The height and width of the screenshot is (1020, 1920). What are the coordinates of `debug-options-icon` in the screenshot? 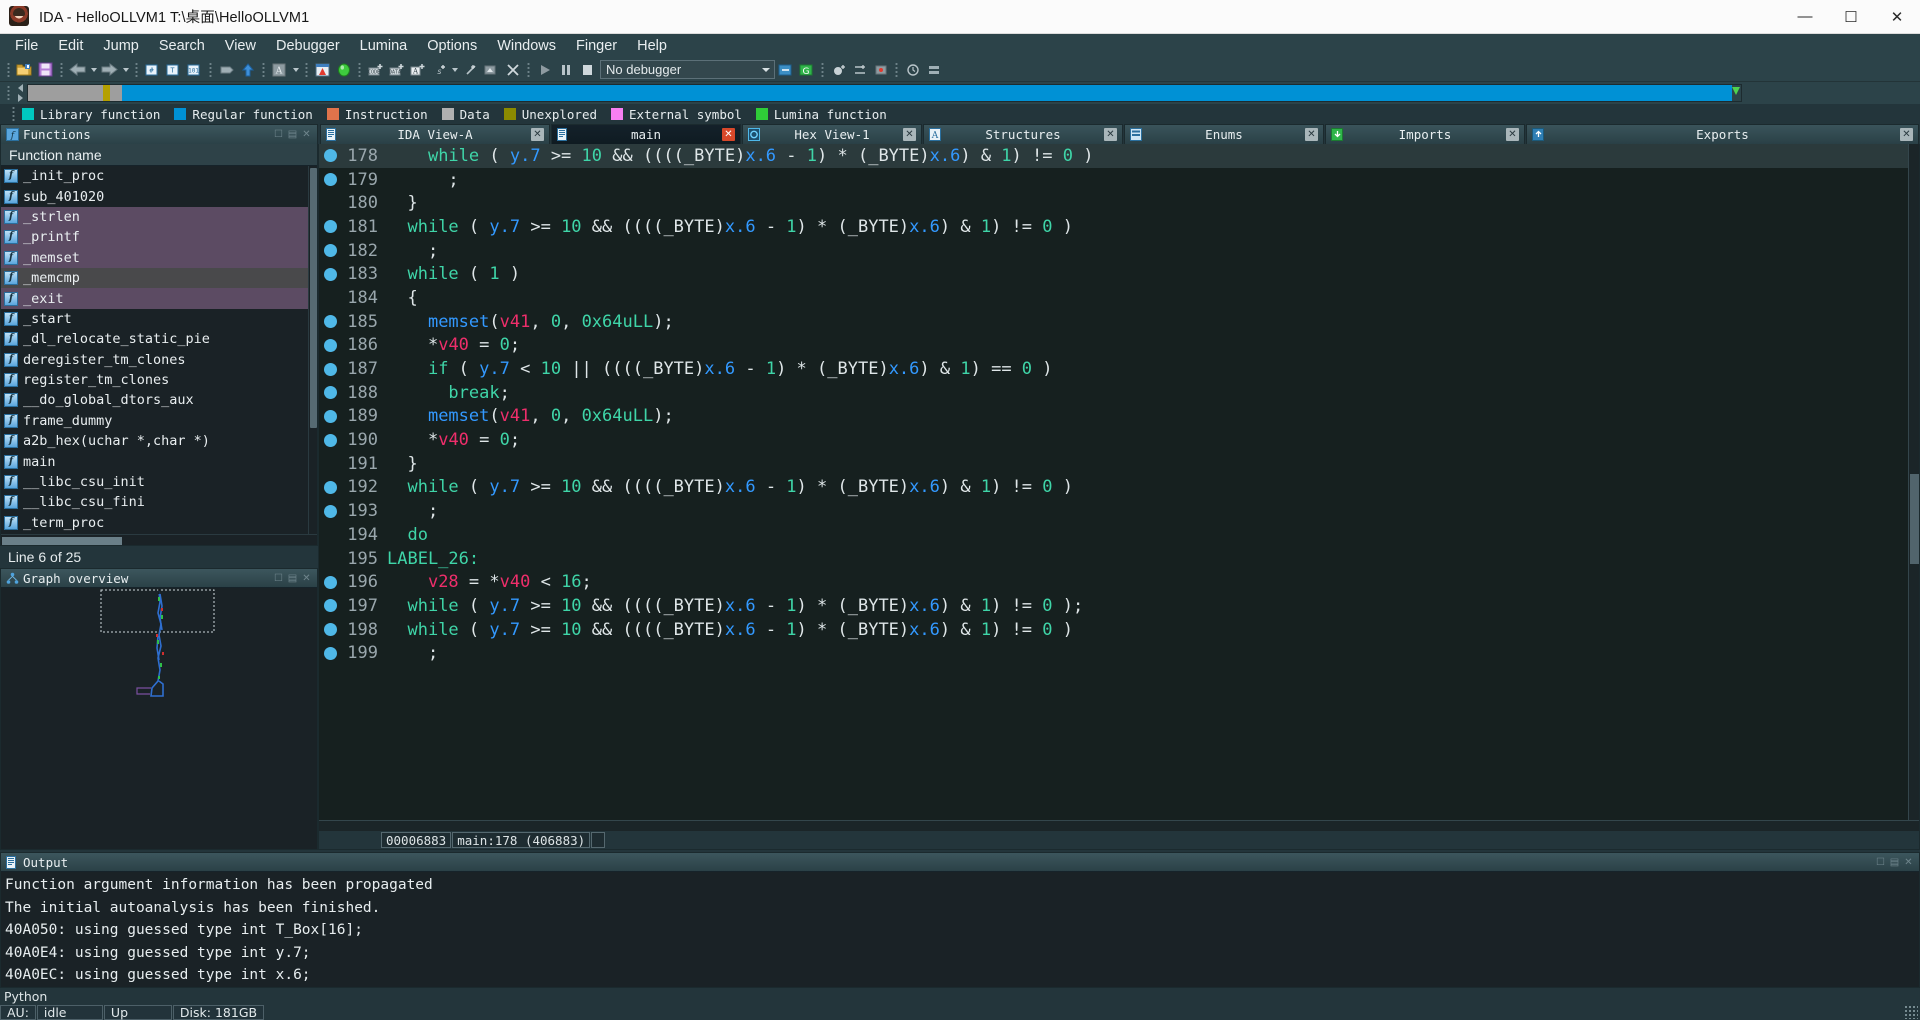 It's located at (785, 70).